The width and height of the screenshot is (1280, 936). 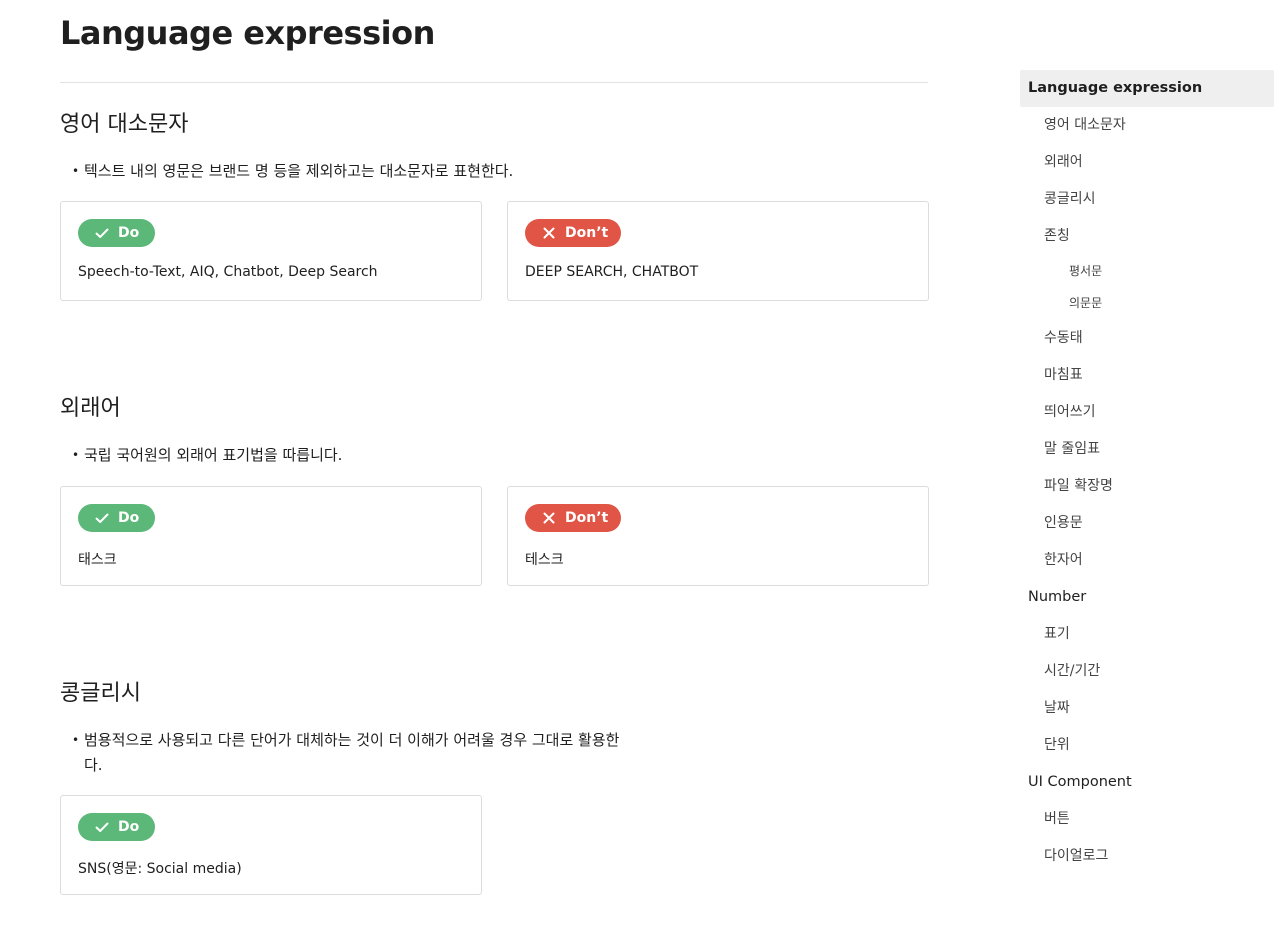 I want to click on toc-item-period: 마침표, so click(x=1147, y=375).